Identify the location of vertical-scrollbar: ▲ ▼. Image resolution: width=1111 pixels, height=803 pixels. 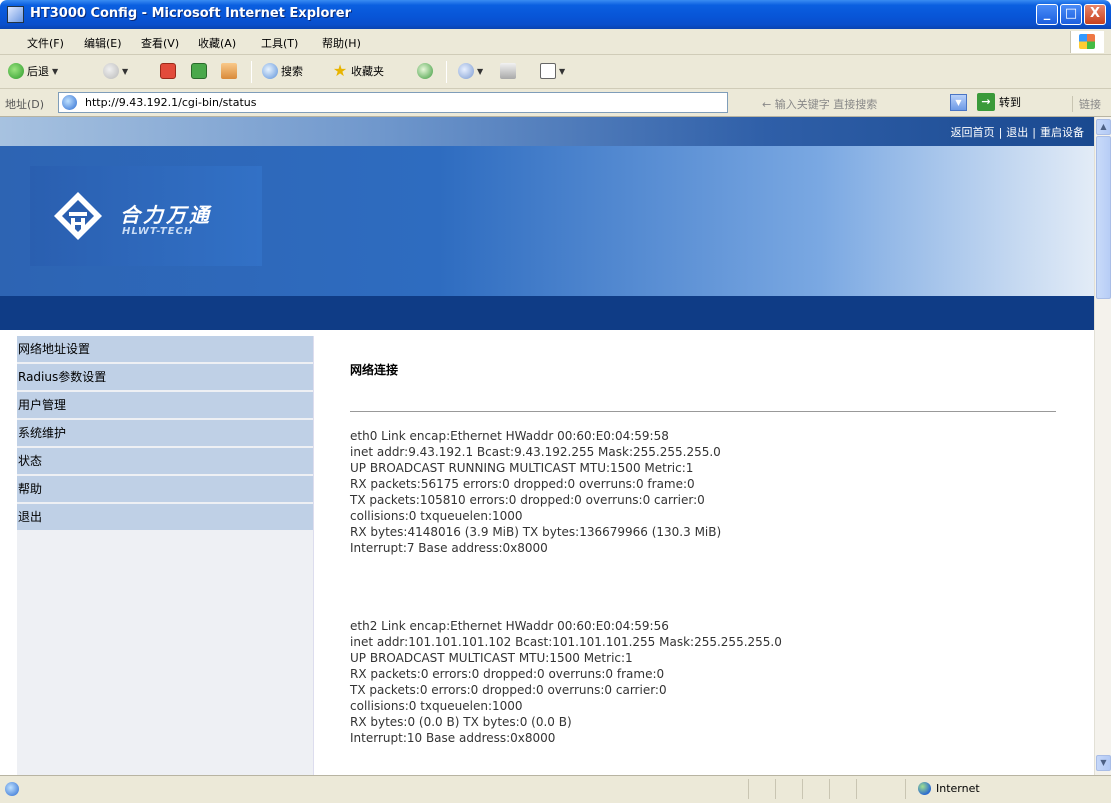
(1102, 446).